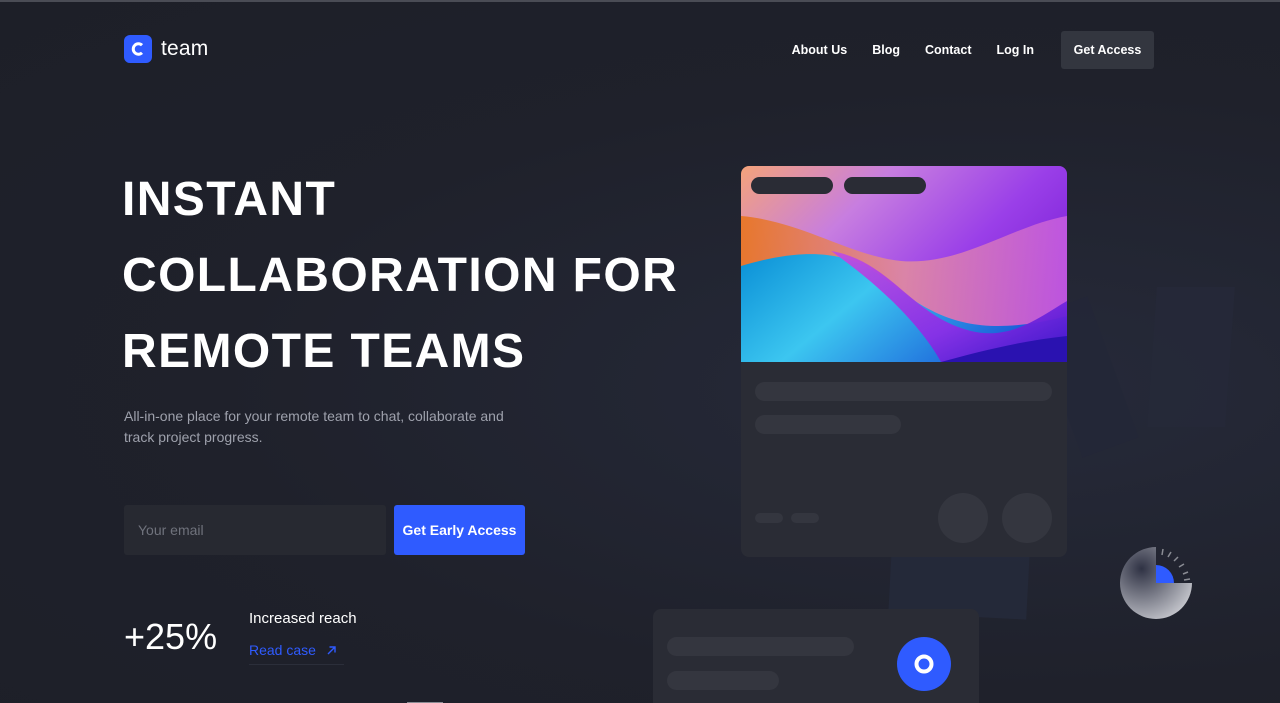 The width and height of the screenshot is (1280, 703). Describe the element at coordinates (282, 650) in the screenshot. I see `read-case-label: Read case` at that location.